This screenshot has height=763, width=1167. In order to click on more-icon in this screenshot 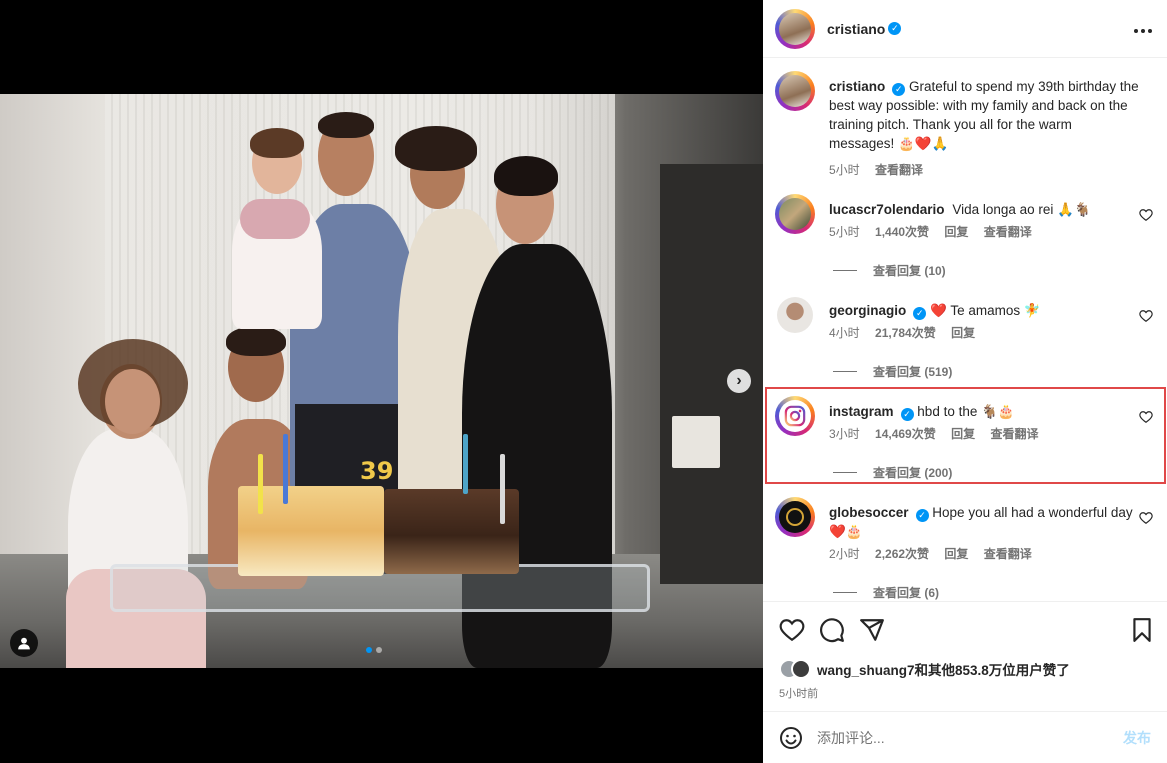, I will do `click(1143, 31)`.